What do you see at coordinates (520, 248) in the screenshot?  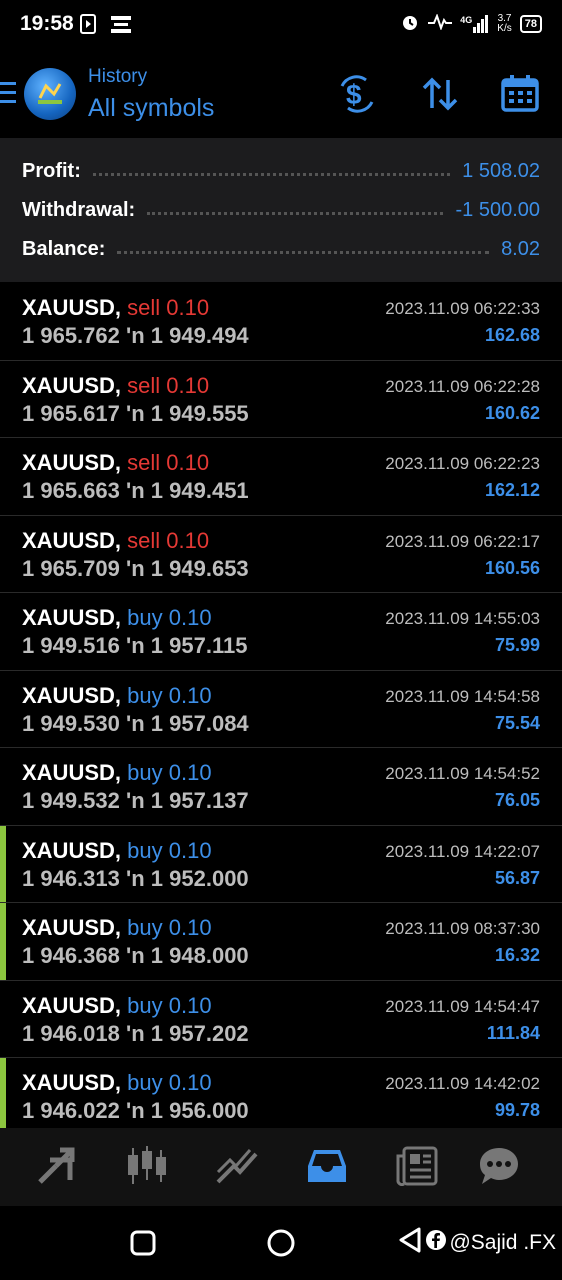 I see `balance-value: 8.02` at bounding box center [520, 248].